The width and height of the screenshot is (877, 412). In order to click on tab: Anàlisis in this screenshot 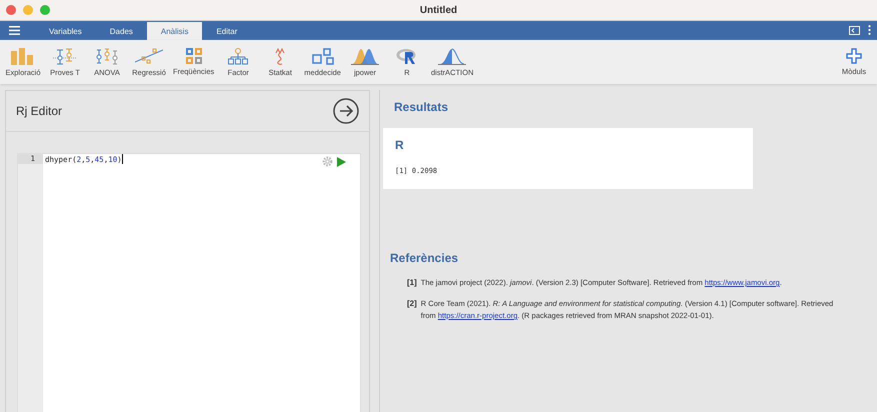, I will do `click(174, 31)`.